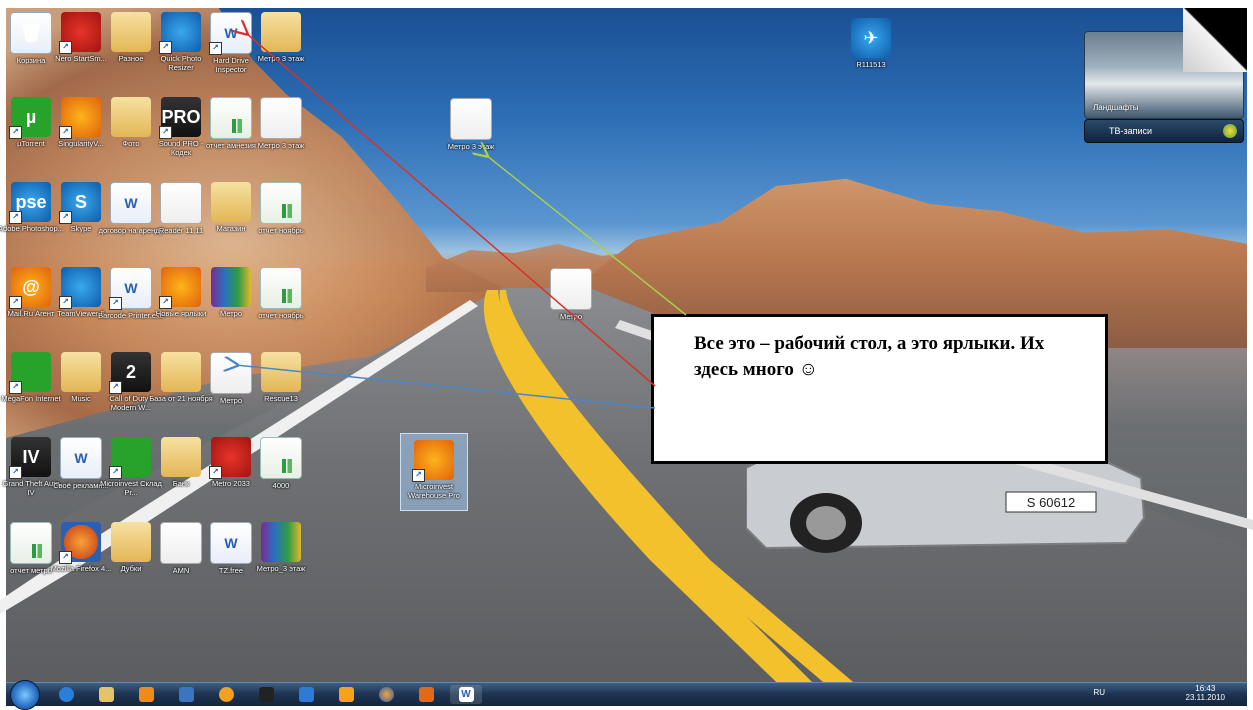 The width and height of the screenshot is (1253, 710). Describe the element at coordinates (181, 63) in the screenshot. I see `desktop-icon-label: Quick Photo Resizer` at that location.